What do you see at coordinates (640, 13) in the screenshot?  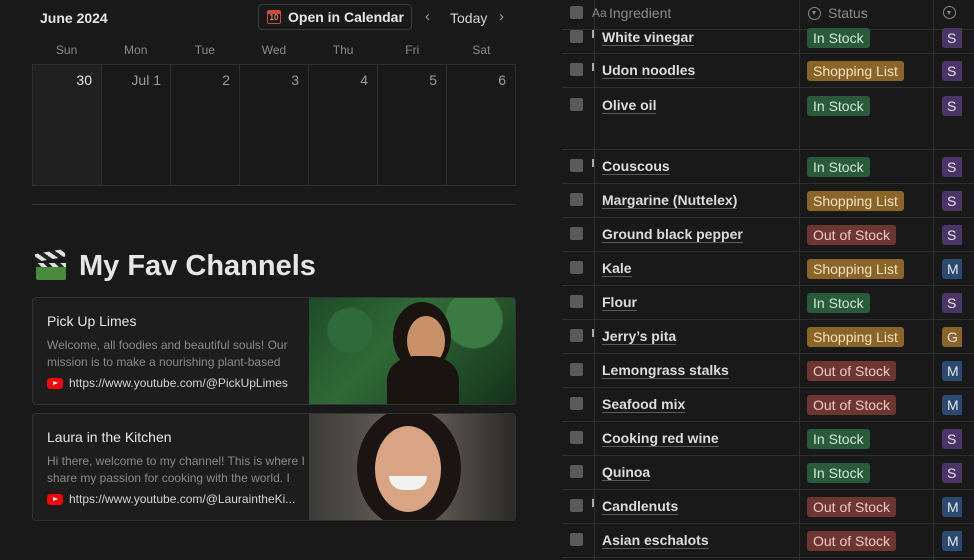 I see `column-header-ingredient: Ingredient` at bounding box center [640, 13].